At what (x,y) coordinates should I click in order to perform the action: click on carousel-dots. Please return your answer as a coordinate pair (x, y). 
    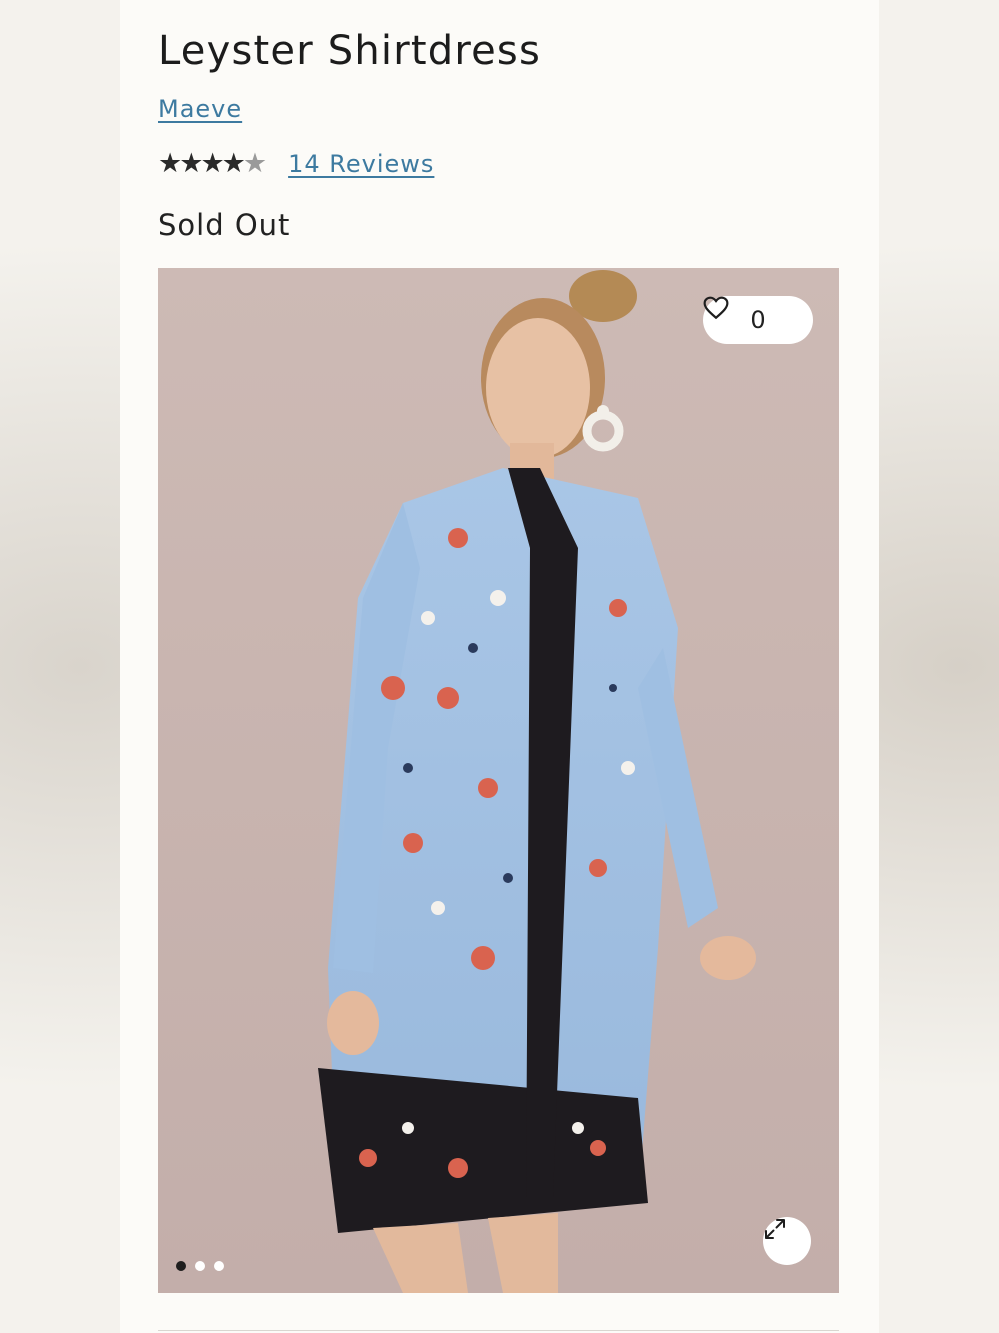
    Looking at the image, I should click on (200, 1266).